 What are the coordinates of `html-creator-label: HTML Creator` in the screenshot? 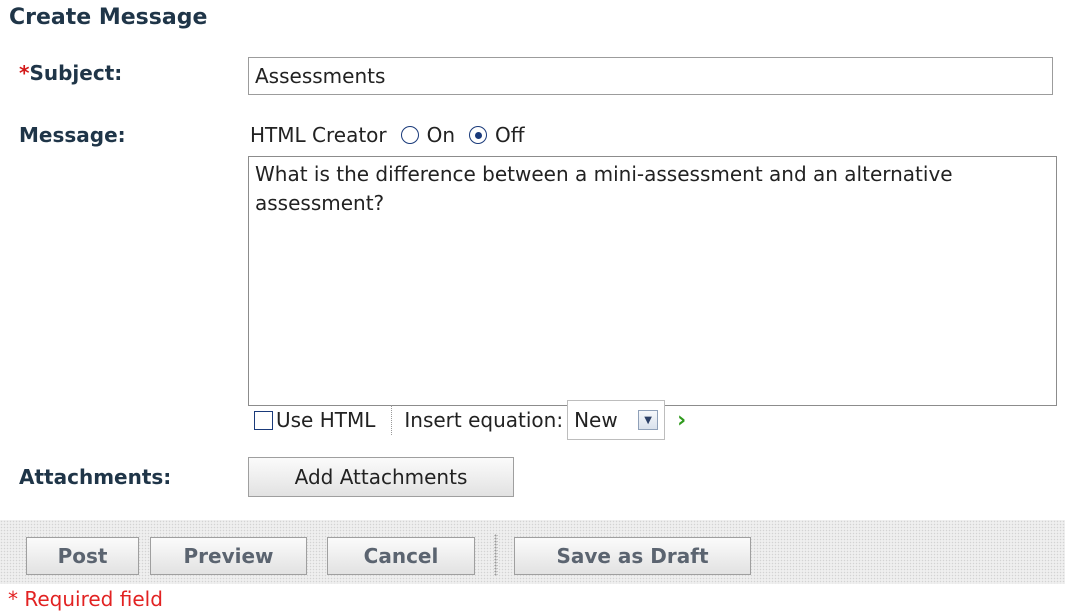 It's located at (318, 135).